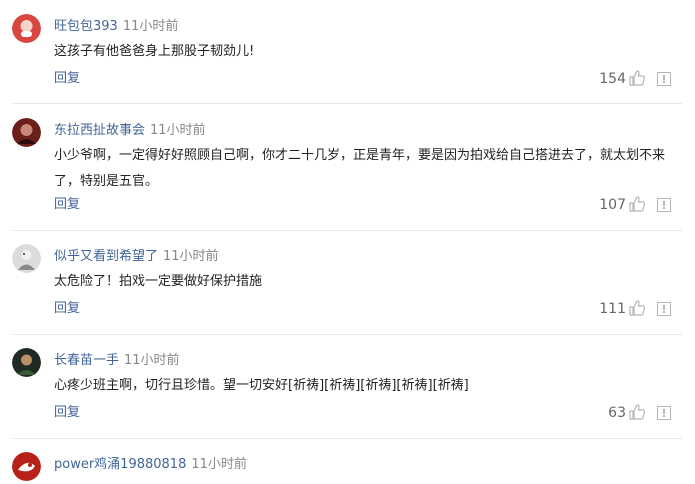 This screenshot has width=695, height=484. I want to click on username-link: 旺包包393, so click(86, 26).